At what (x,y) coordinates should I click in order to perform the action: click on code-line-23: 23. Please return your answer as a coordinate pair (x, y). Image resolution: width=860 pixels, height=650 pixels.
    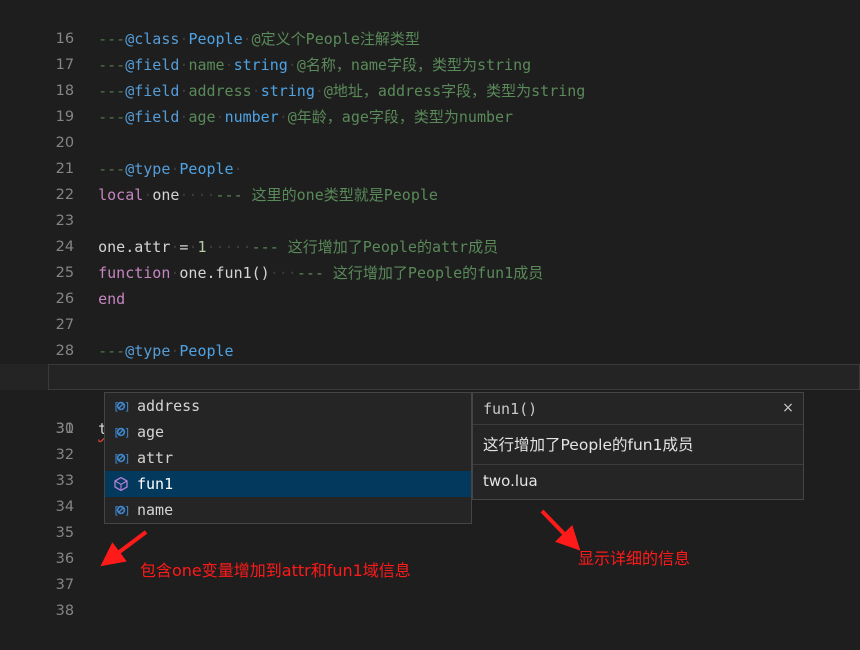
    Looking at the image, I should click on (430, 205).